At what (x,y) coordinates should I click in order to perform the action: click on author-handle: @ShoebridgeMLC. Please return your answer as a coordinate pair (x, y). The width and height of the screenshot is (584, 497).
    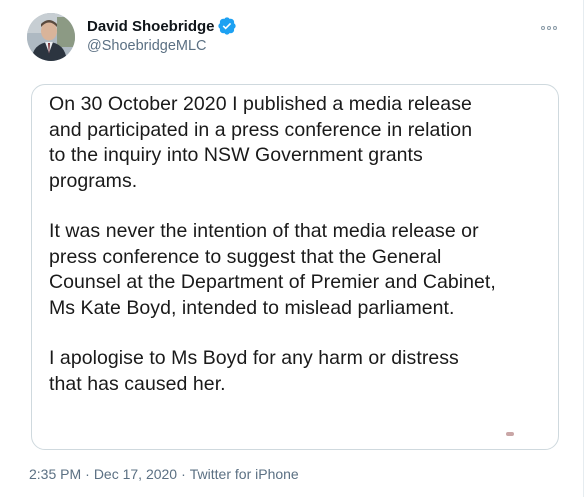
    Looking at the image, I should click on (147, 46).